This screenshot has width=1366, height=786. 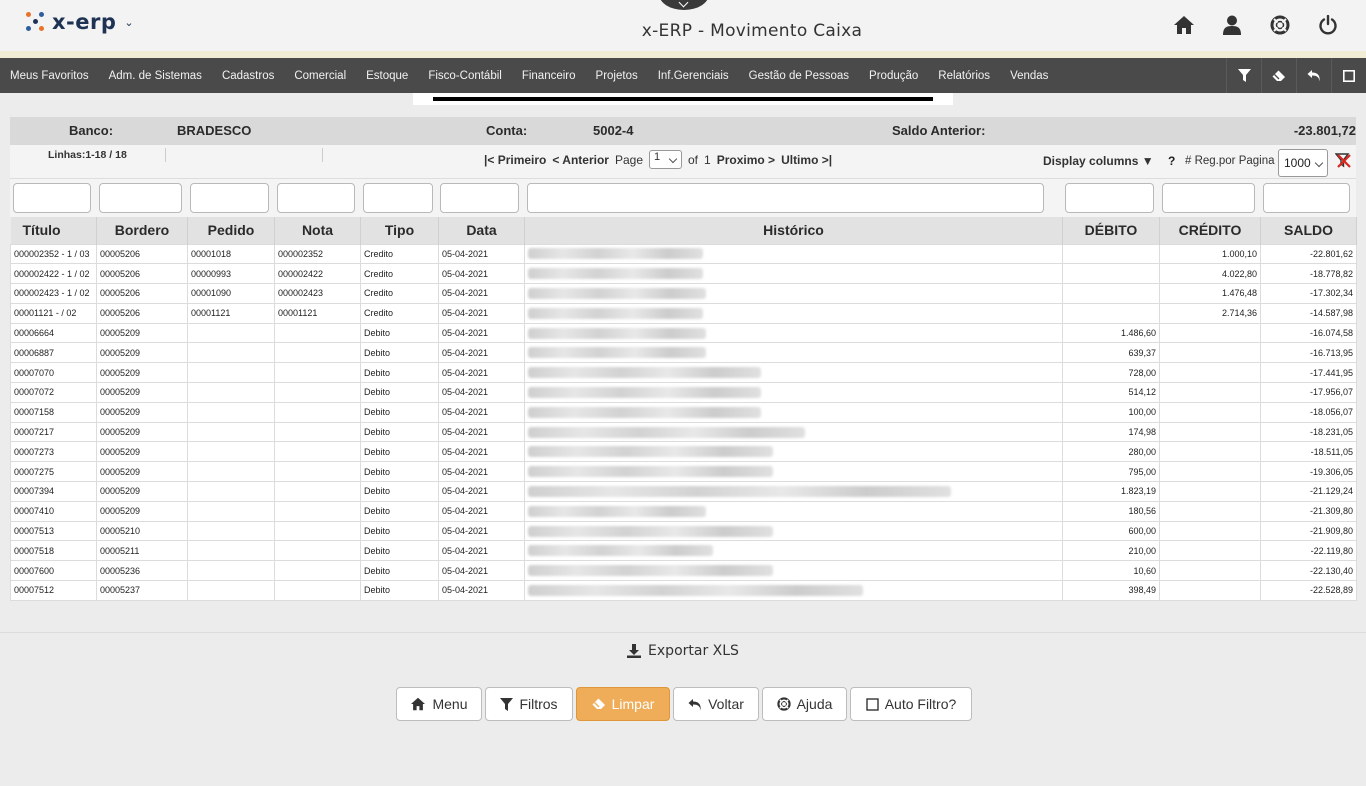 I want to click on filter-icon, so click(x=1243, y=75).